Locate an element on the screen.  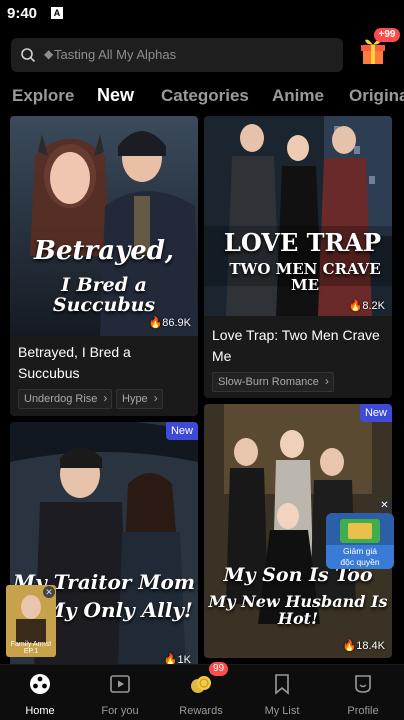
nav-home: Home is located at coordinates (40, 692).